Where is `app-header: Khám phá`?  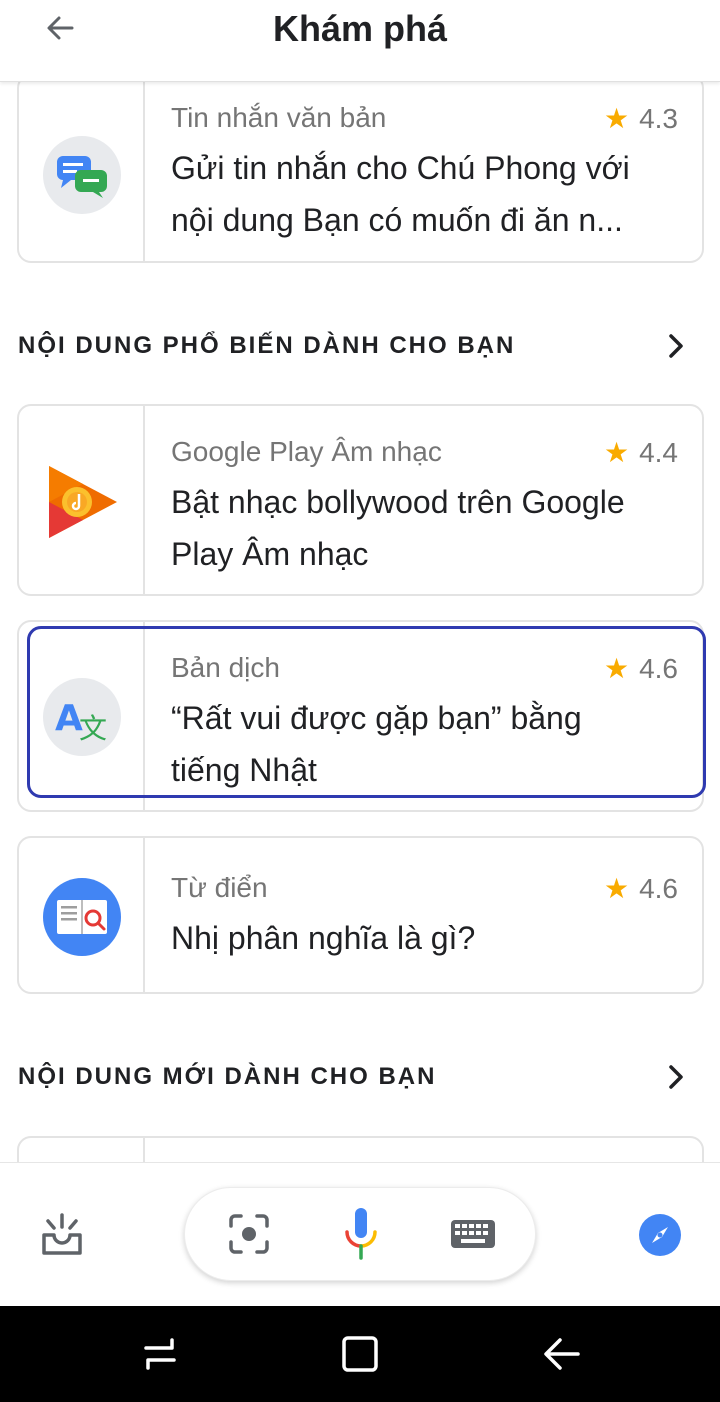 app-header: Khám phá is located at coordinates (360, 41).